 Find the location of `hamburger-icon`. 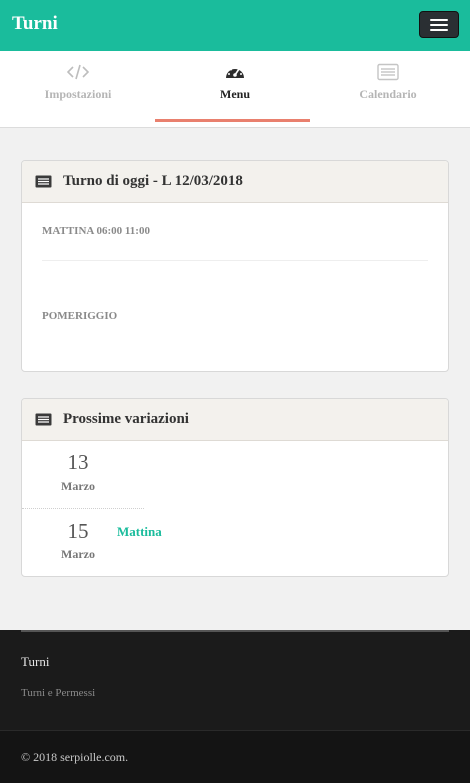

hamburger-icon is located at coordinates (439, 20).